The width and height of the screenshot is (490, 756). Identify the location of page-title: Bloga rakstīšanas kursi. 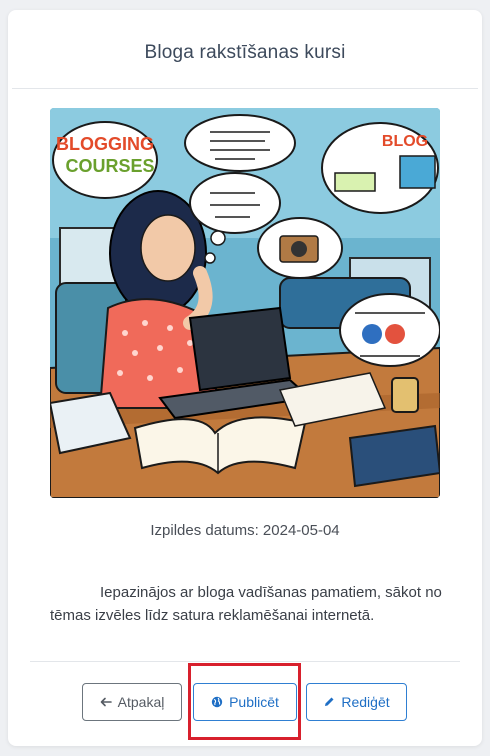
(245, 52).